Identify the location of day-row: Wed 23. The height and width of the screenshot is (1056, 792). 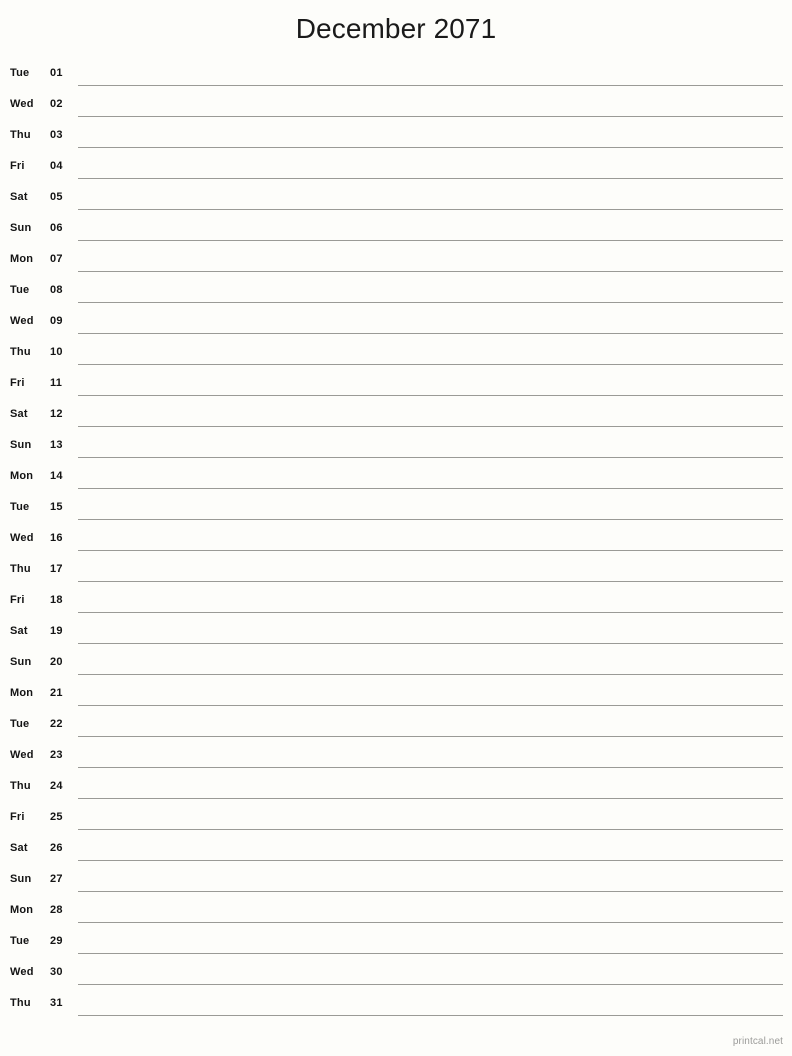
(396, 757).